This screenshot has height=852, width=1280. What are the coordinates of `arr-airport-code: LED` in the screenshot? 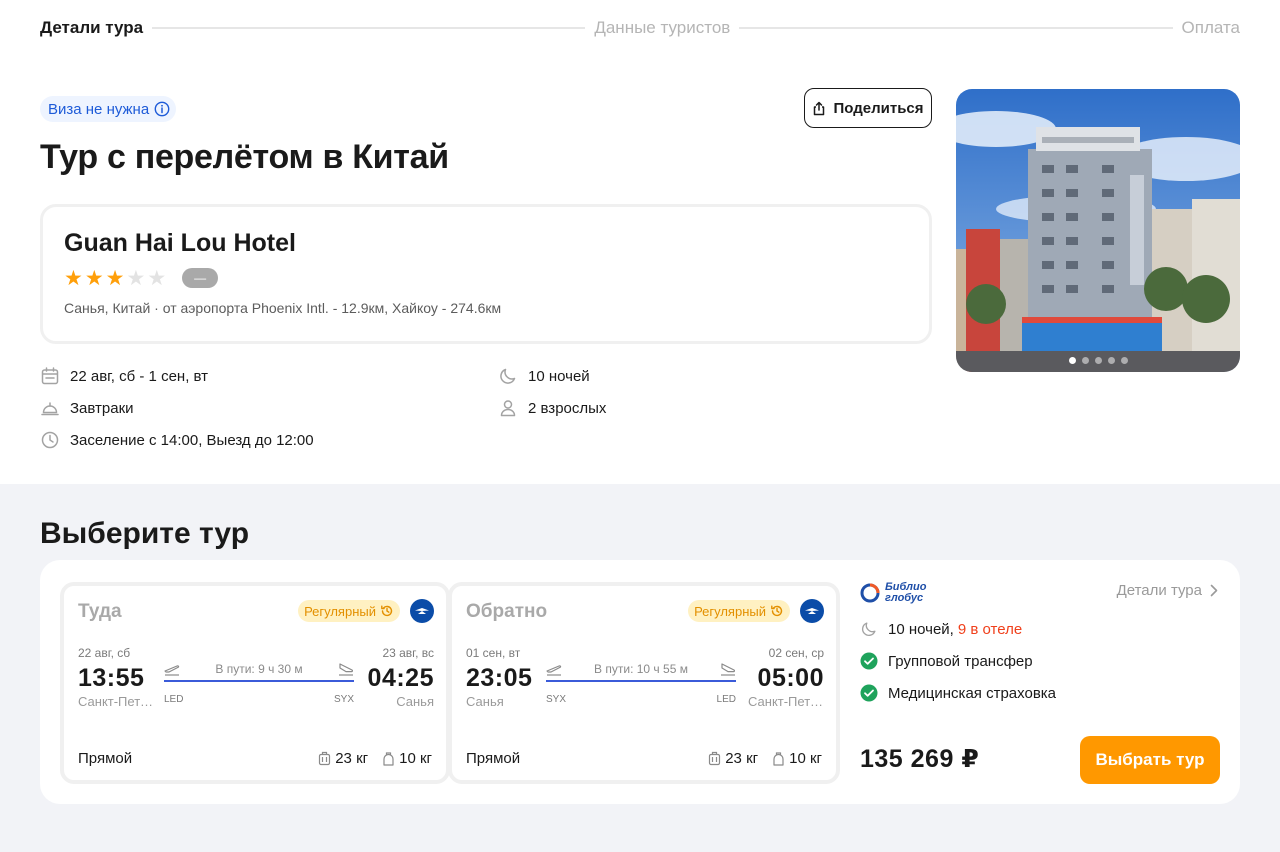 It's located at (726, 699).